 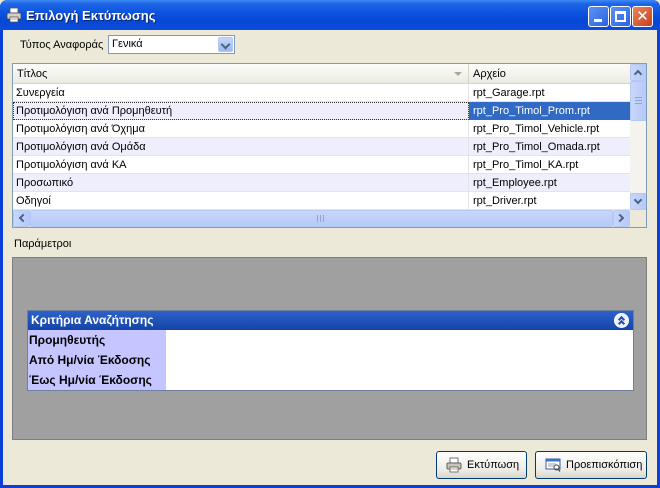 I want to click on chevron-left-icon, so click(x=23, y=218).